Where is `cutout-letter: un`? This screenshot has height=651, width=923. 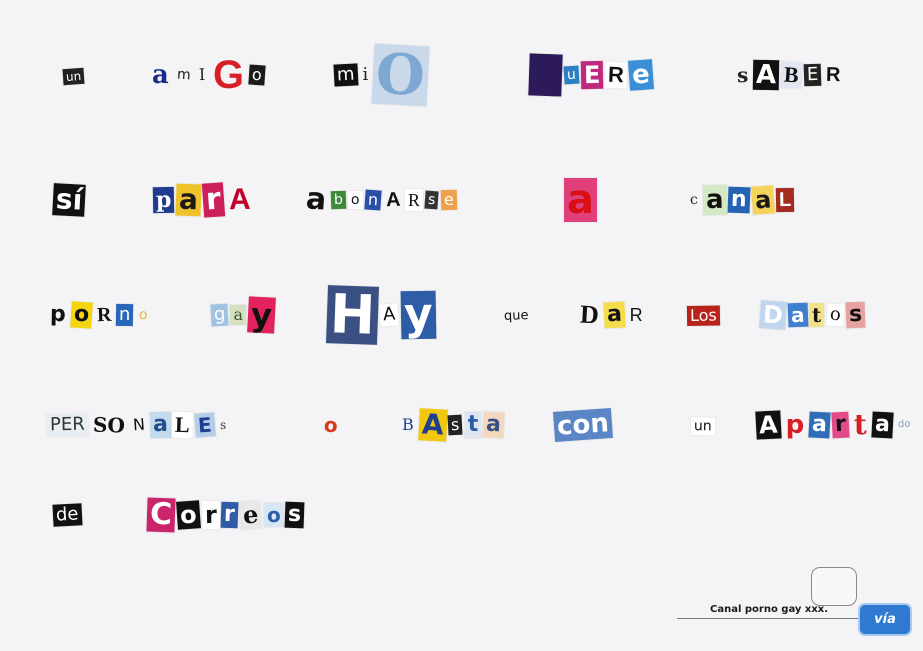
cutout-letter: un is located at coordinates (73, 76).